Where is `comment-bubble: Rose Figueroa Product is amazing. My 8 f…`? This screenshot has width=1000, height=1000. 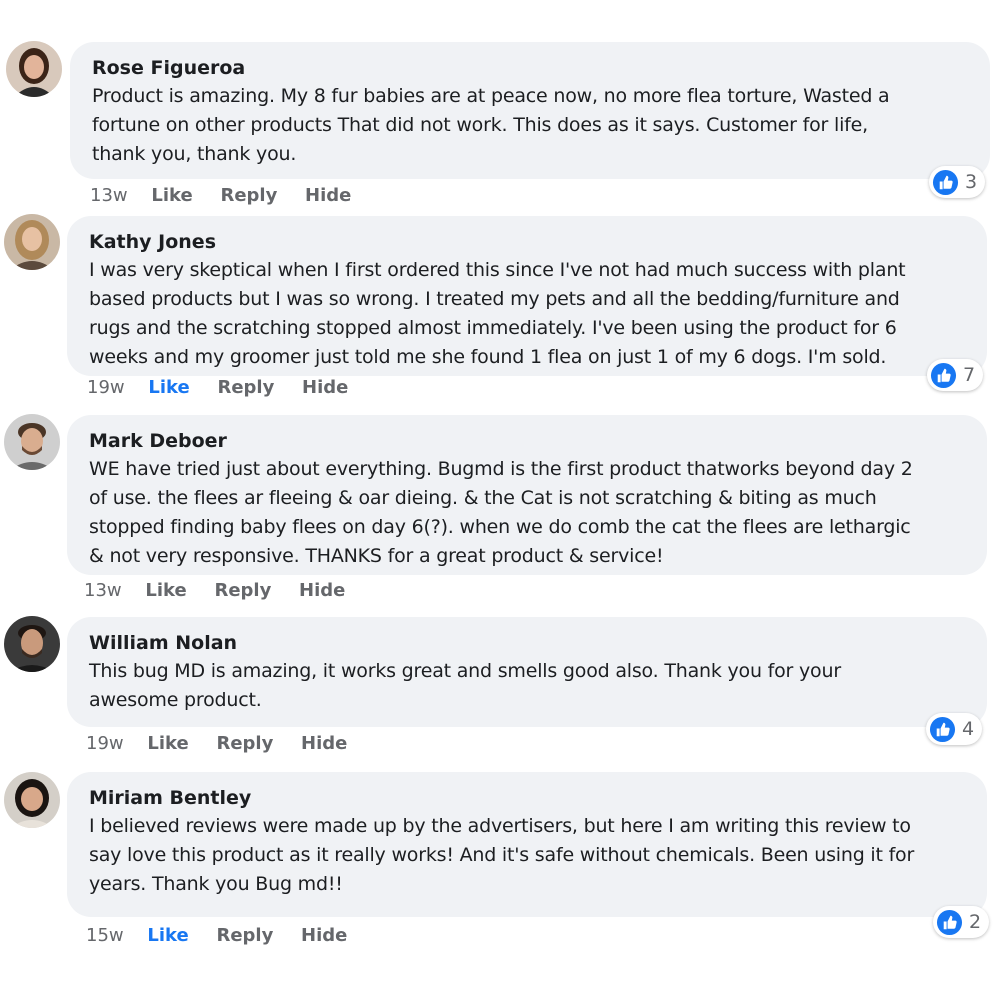
comment-bubble: Rose Figueroa Product is amazing. My 8 f… is located at coordinates (530, 110).